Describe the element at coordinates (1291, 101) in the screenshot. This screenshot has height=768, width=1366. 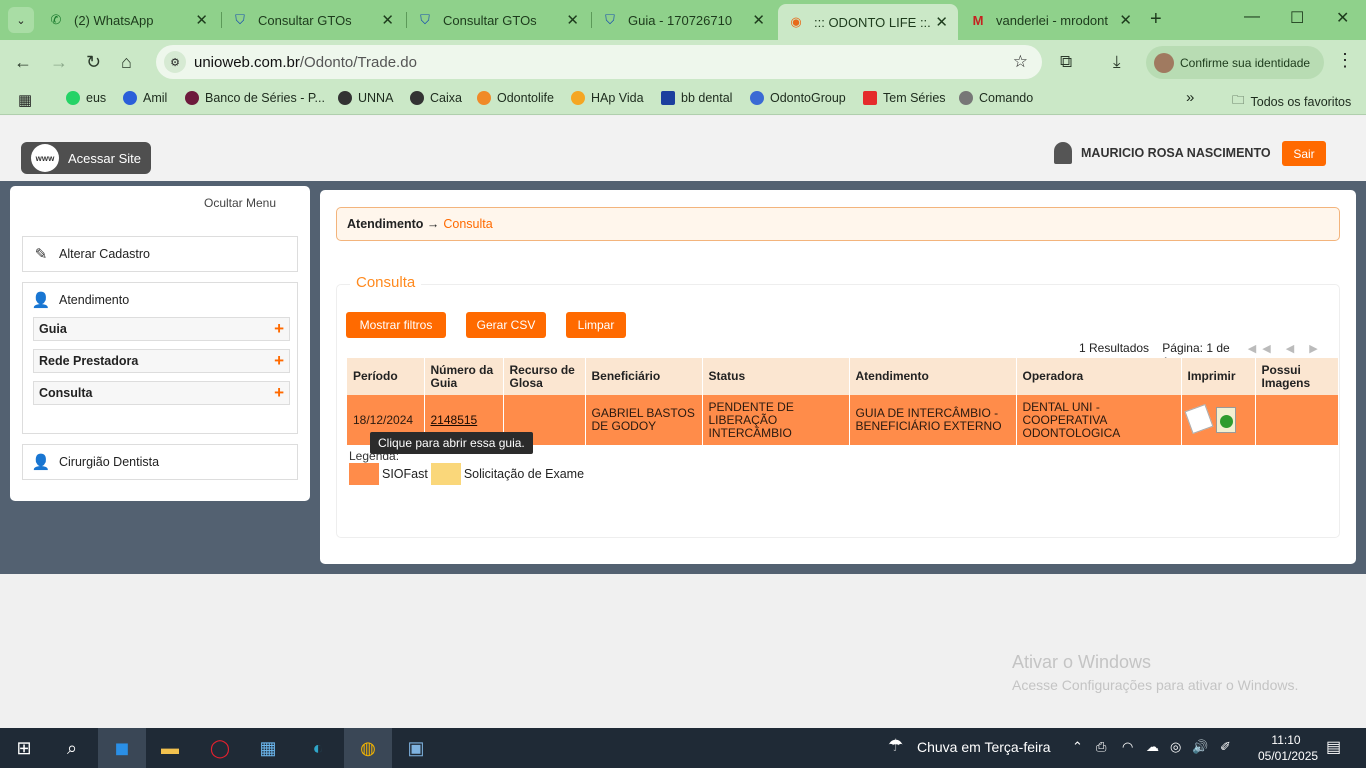
I see `all-favorites: 🗀 Todos os favoritos` at that location.